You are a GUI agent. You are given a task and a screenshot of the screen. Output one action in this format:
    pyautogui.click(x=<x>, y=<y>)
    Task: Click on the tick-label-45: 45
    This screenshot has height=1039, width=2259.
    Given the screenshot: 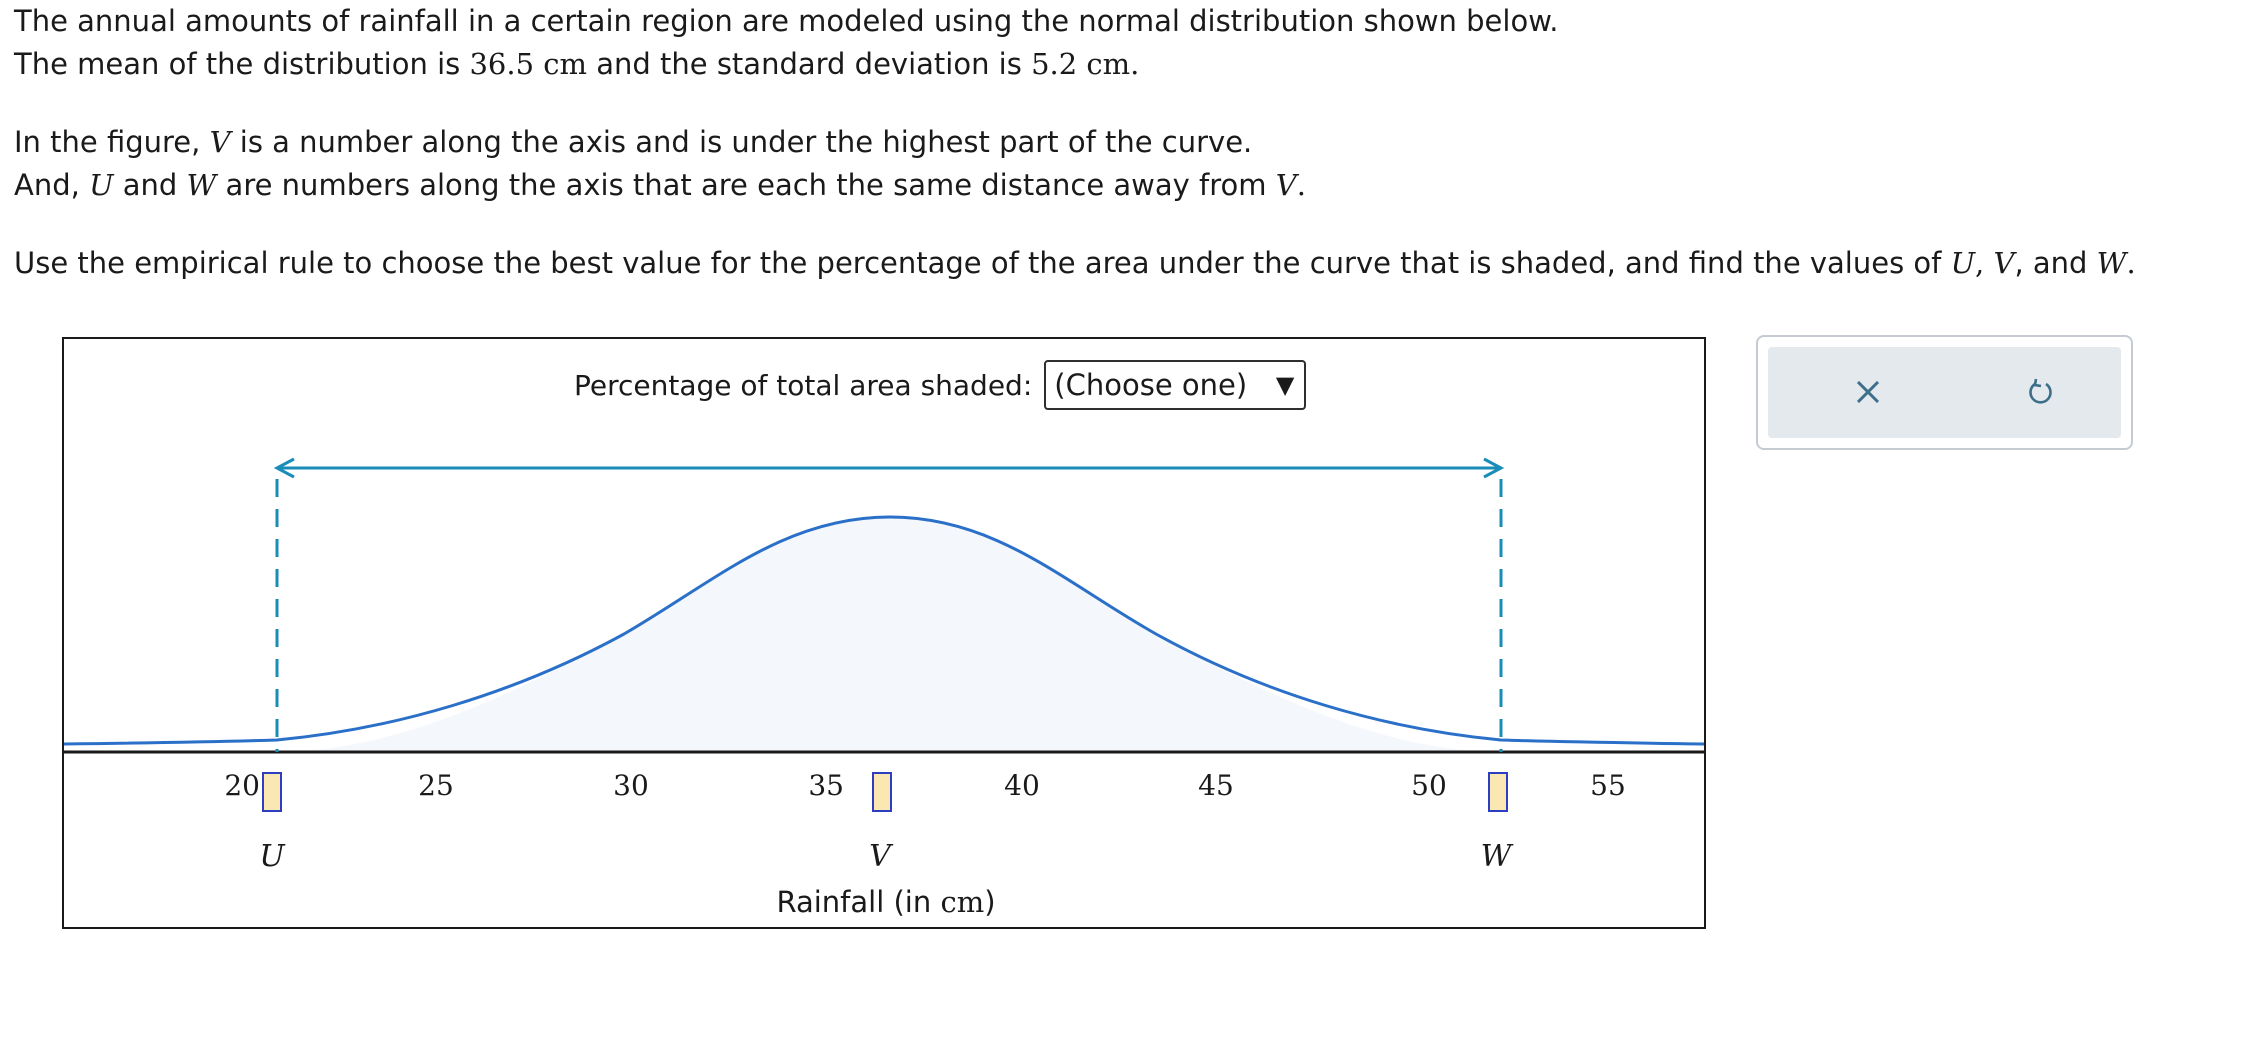 What is the action you would take?
    pyautogui.click(x=1216, y=785)
    